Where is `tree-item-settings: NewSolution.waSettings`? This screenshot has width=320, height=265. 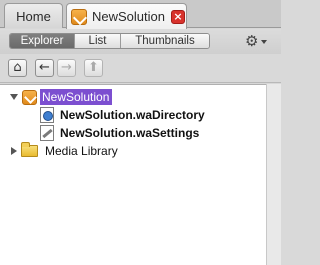 tree-item-settings: NewSolution.waSettings is located at coordinates (119, 133).